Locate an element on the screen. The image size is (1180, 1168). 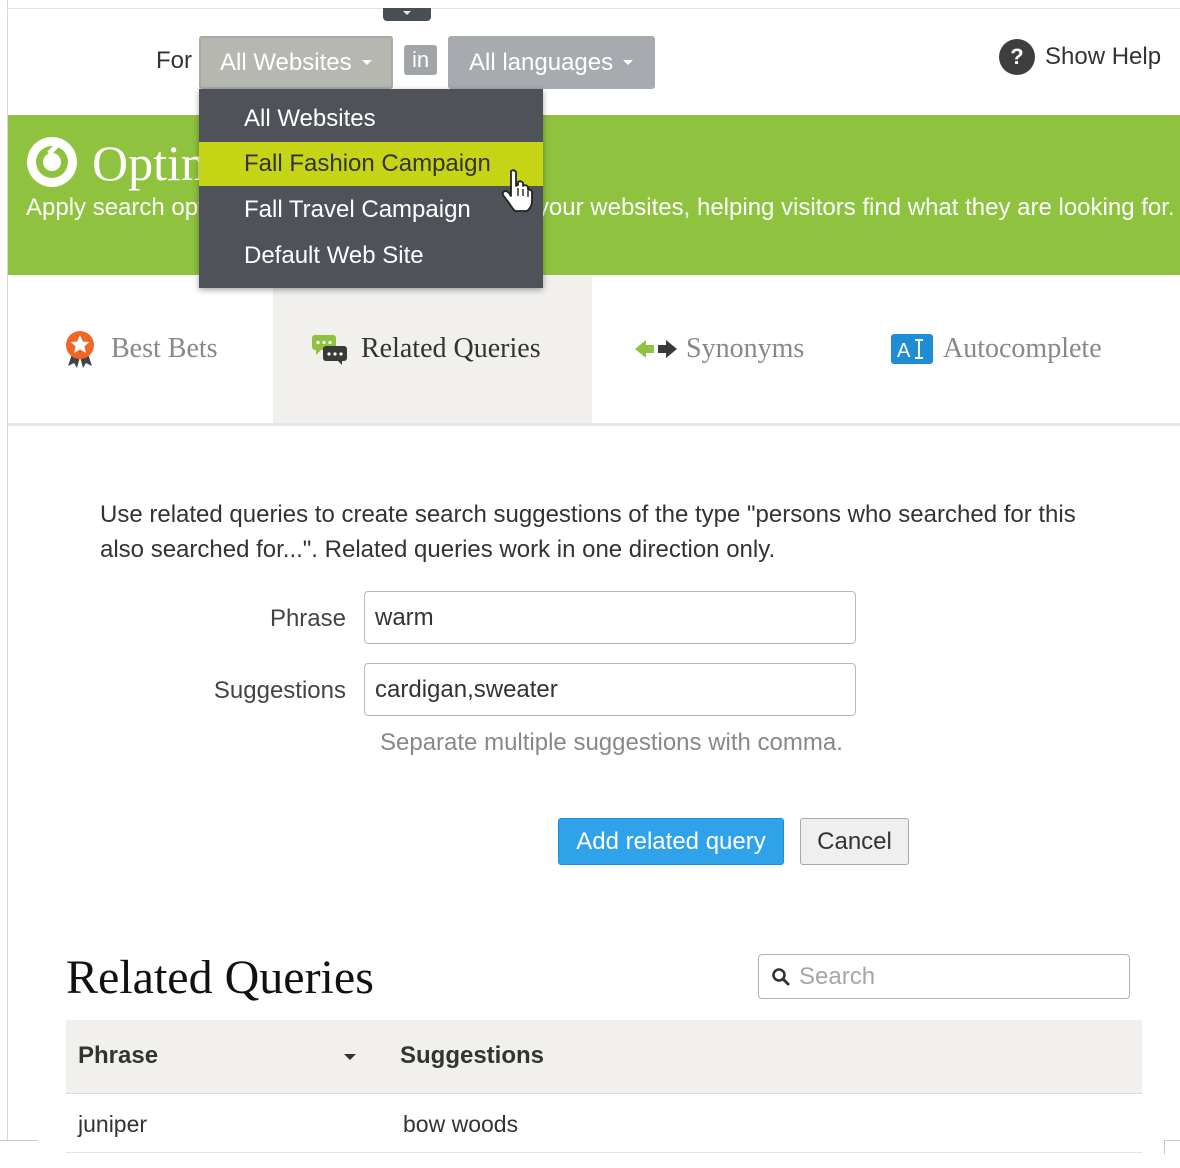
gauge-icon is located at coordinates (52, 162).